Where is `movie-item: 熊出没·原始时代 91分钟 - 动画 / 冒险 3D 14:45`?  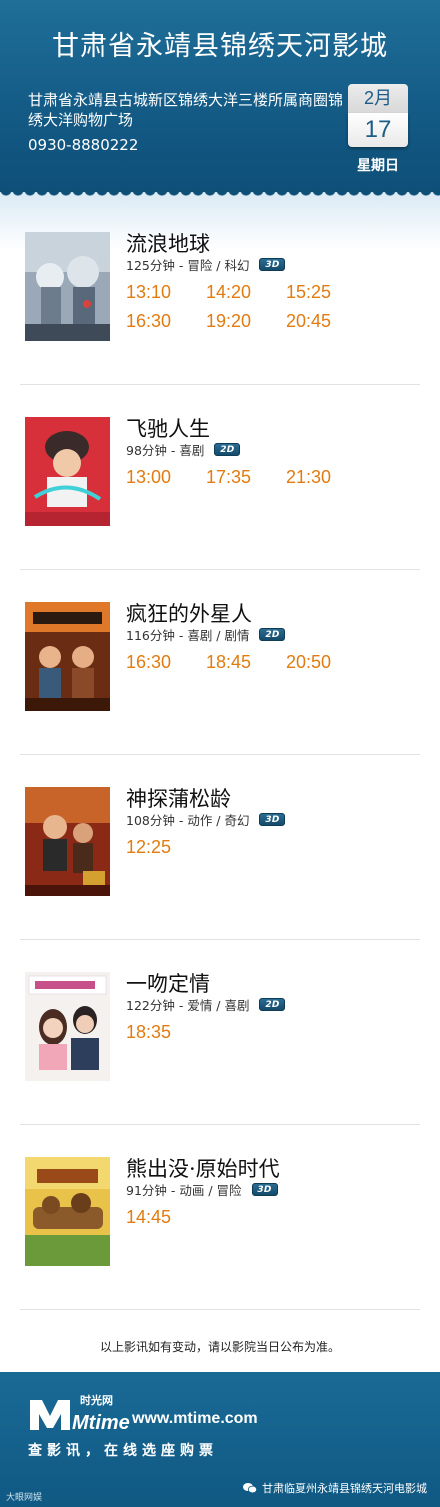
movie-item: 熊出没·原始时代 91分钟 - 动画 / 冒险 3D 14:45 is located at coordinates (220, 1217).